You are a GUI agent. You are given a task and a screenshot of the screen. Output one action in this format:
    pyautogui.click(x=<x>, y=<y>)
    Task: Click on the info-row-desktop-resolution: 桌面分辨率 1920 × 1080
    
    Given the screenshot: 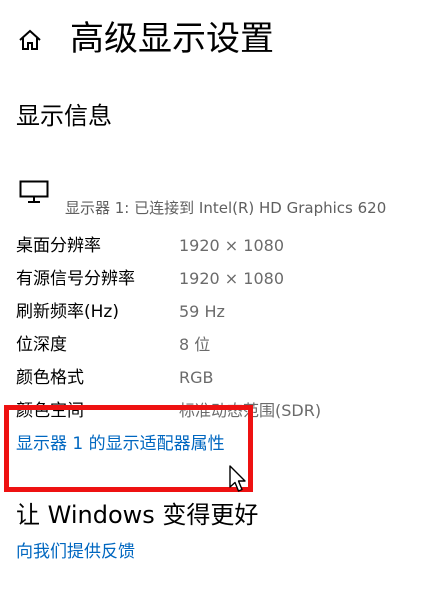 What is the action you would take?
    pyautogui.click(x=216, y=246)
    